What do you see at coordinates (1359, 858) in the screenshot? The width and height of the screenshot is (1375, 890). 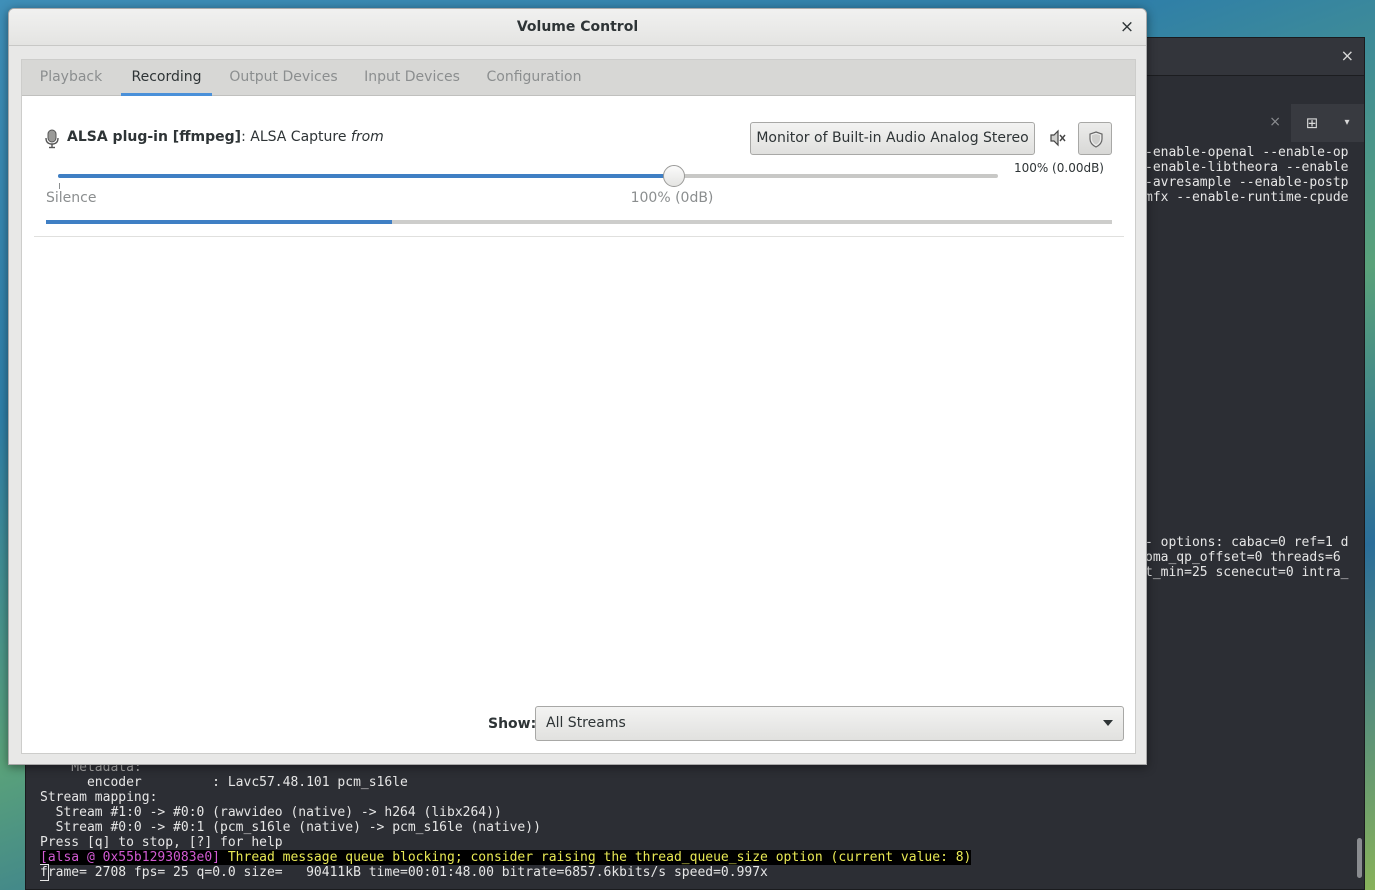 I see `terminal-scrollbar` at bounding box center [1359, 858].